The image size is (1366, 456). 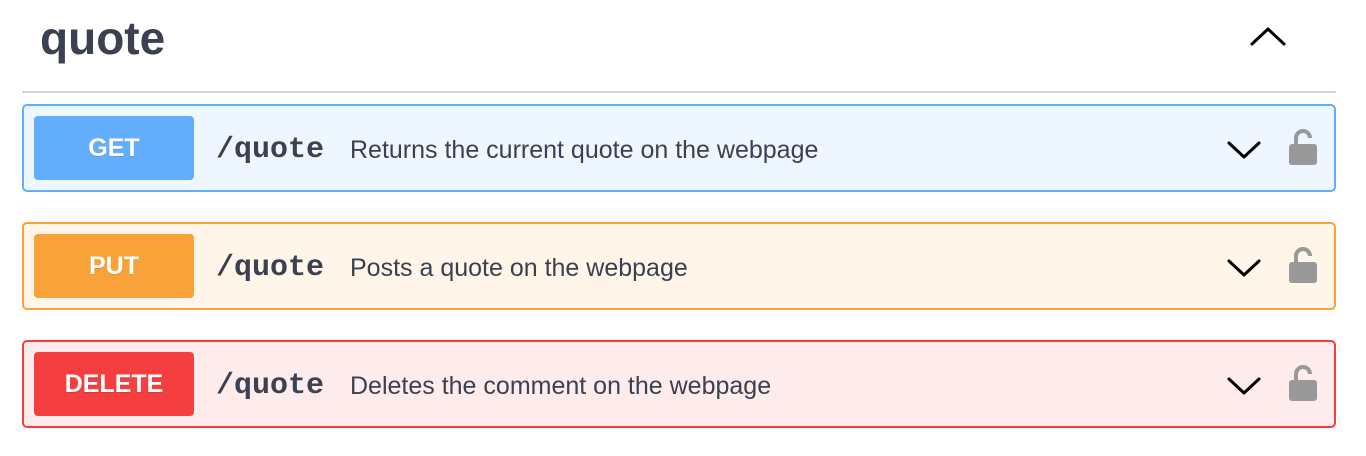 I want to click on method-badge-put: PUT, so click(x=114, y=266).